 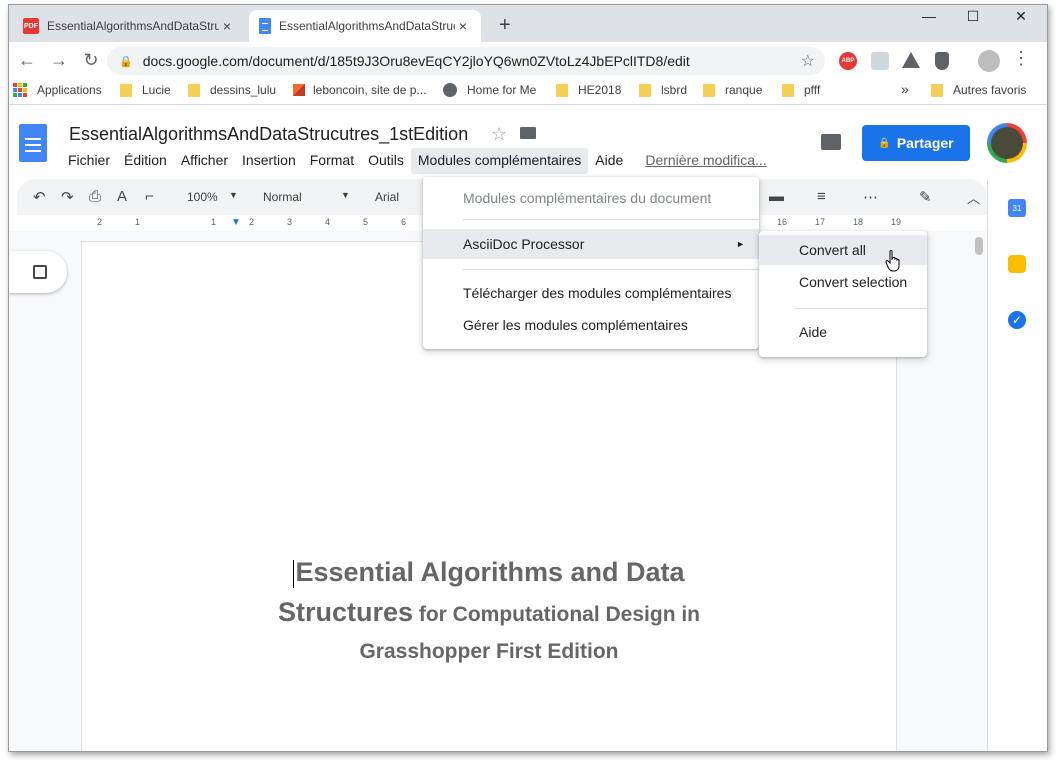 What do you see at coordinates (265, 26) in the screenshot?
I see `google-docs-icon` at bounding box center [265, 26].